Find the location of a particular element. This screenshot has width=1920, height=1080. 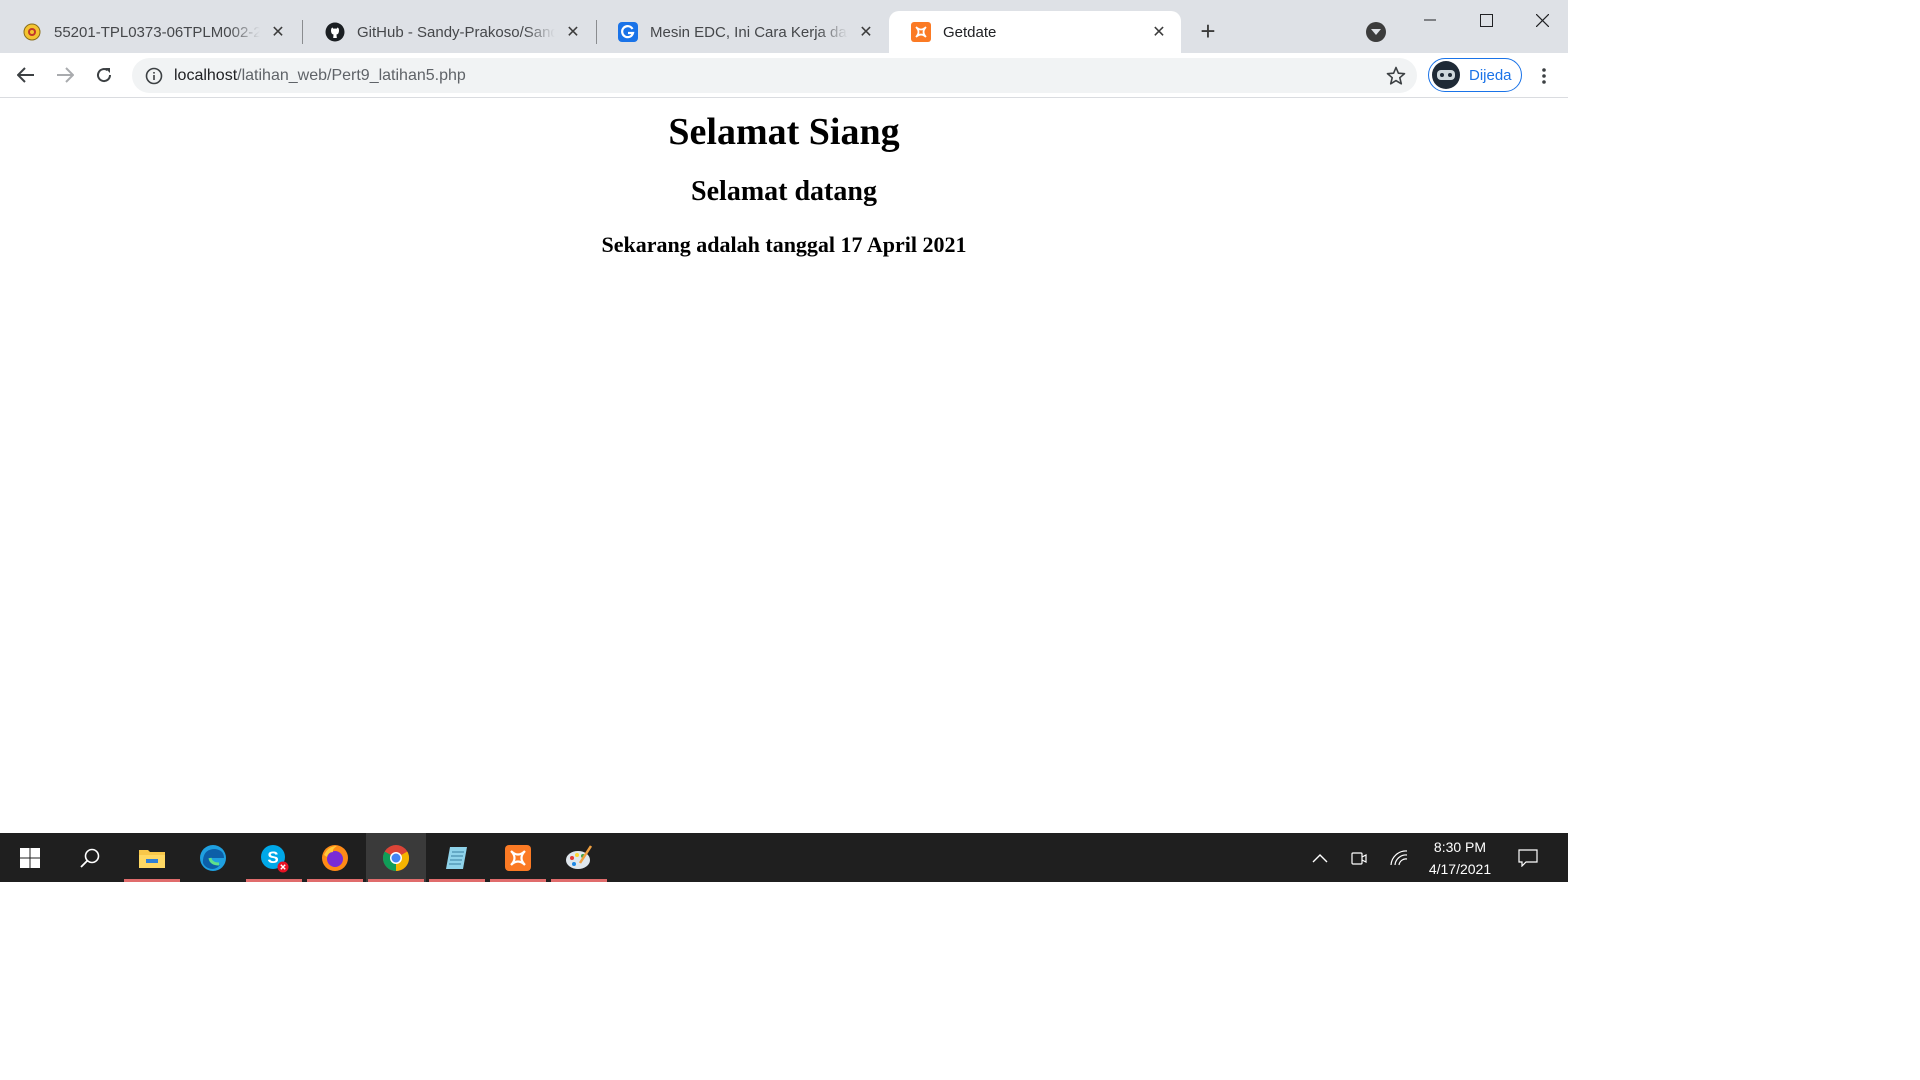

tab-university: 55201-TPL0373-06TPLM002-2021 ✕ is located at coordinates (150, 32).